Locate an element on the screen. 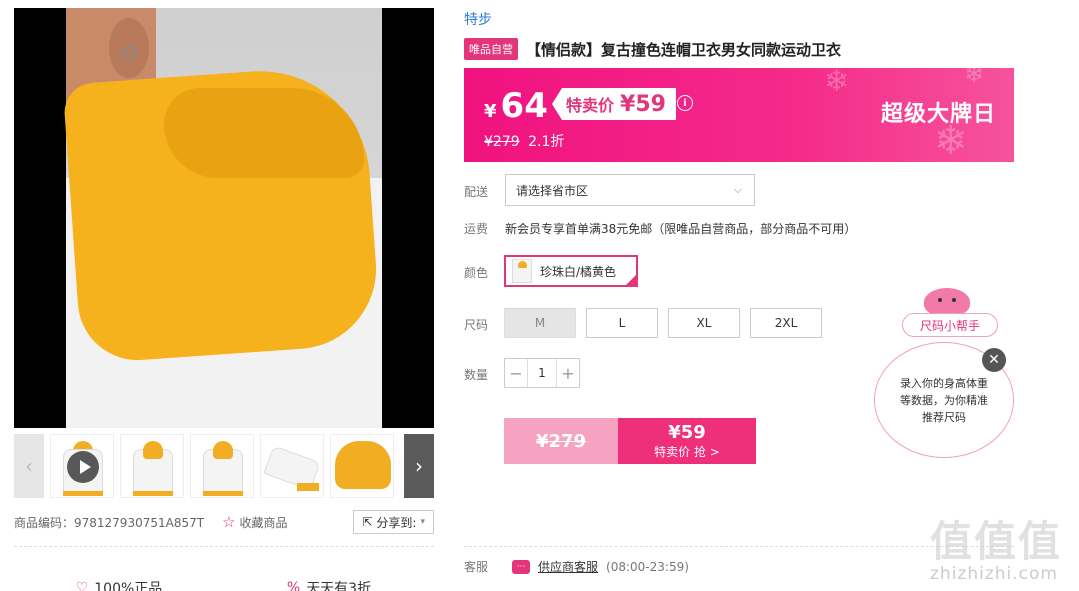  buy-now-button: ¥59 特卖价 抢 > is located at coordinates (687, 441).